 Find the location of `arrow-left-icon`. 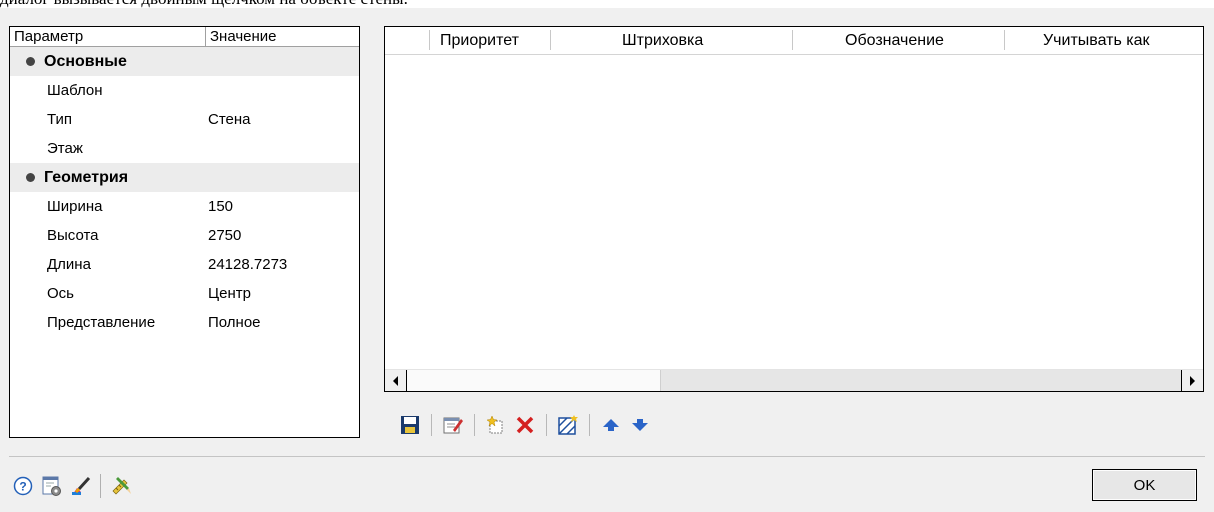

arrow-left-icon is located at coordinates (395, 380).